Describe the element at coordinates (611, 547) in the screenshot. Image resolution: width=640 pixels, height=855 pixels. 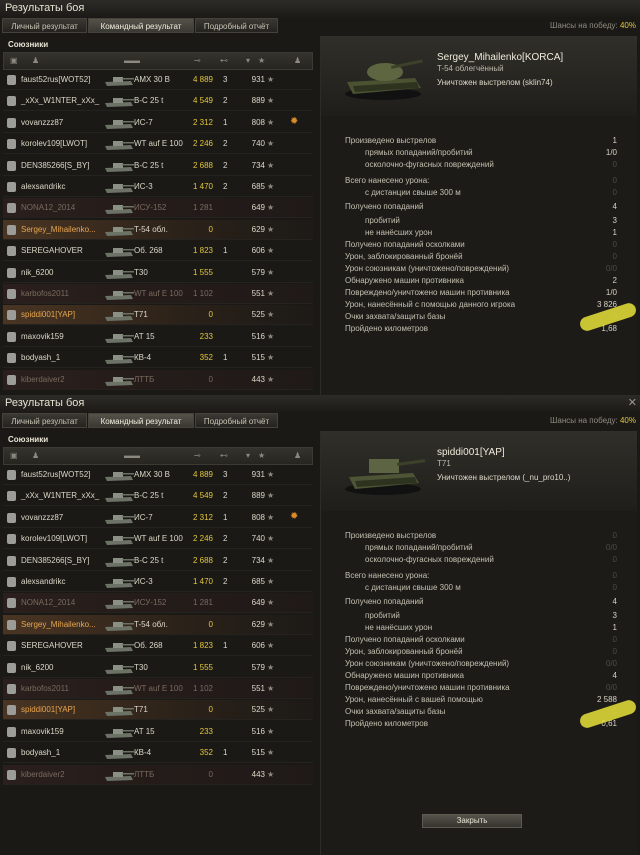
I see `stat-value: 0/0` at that location.